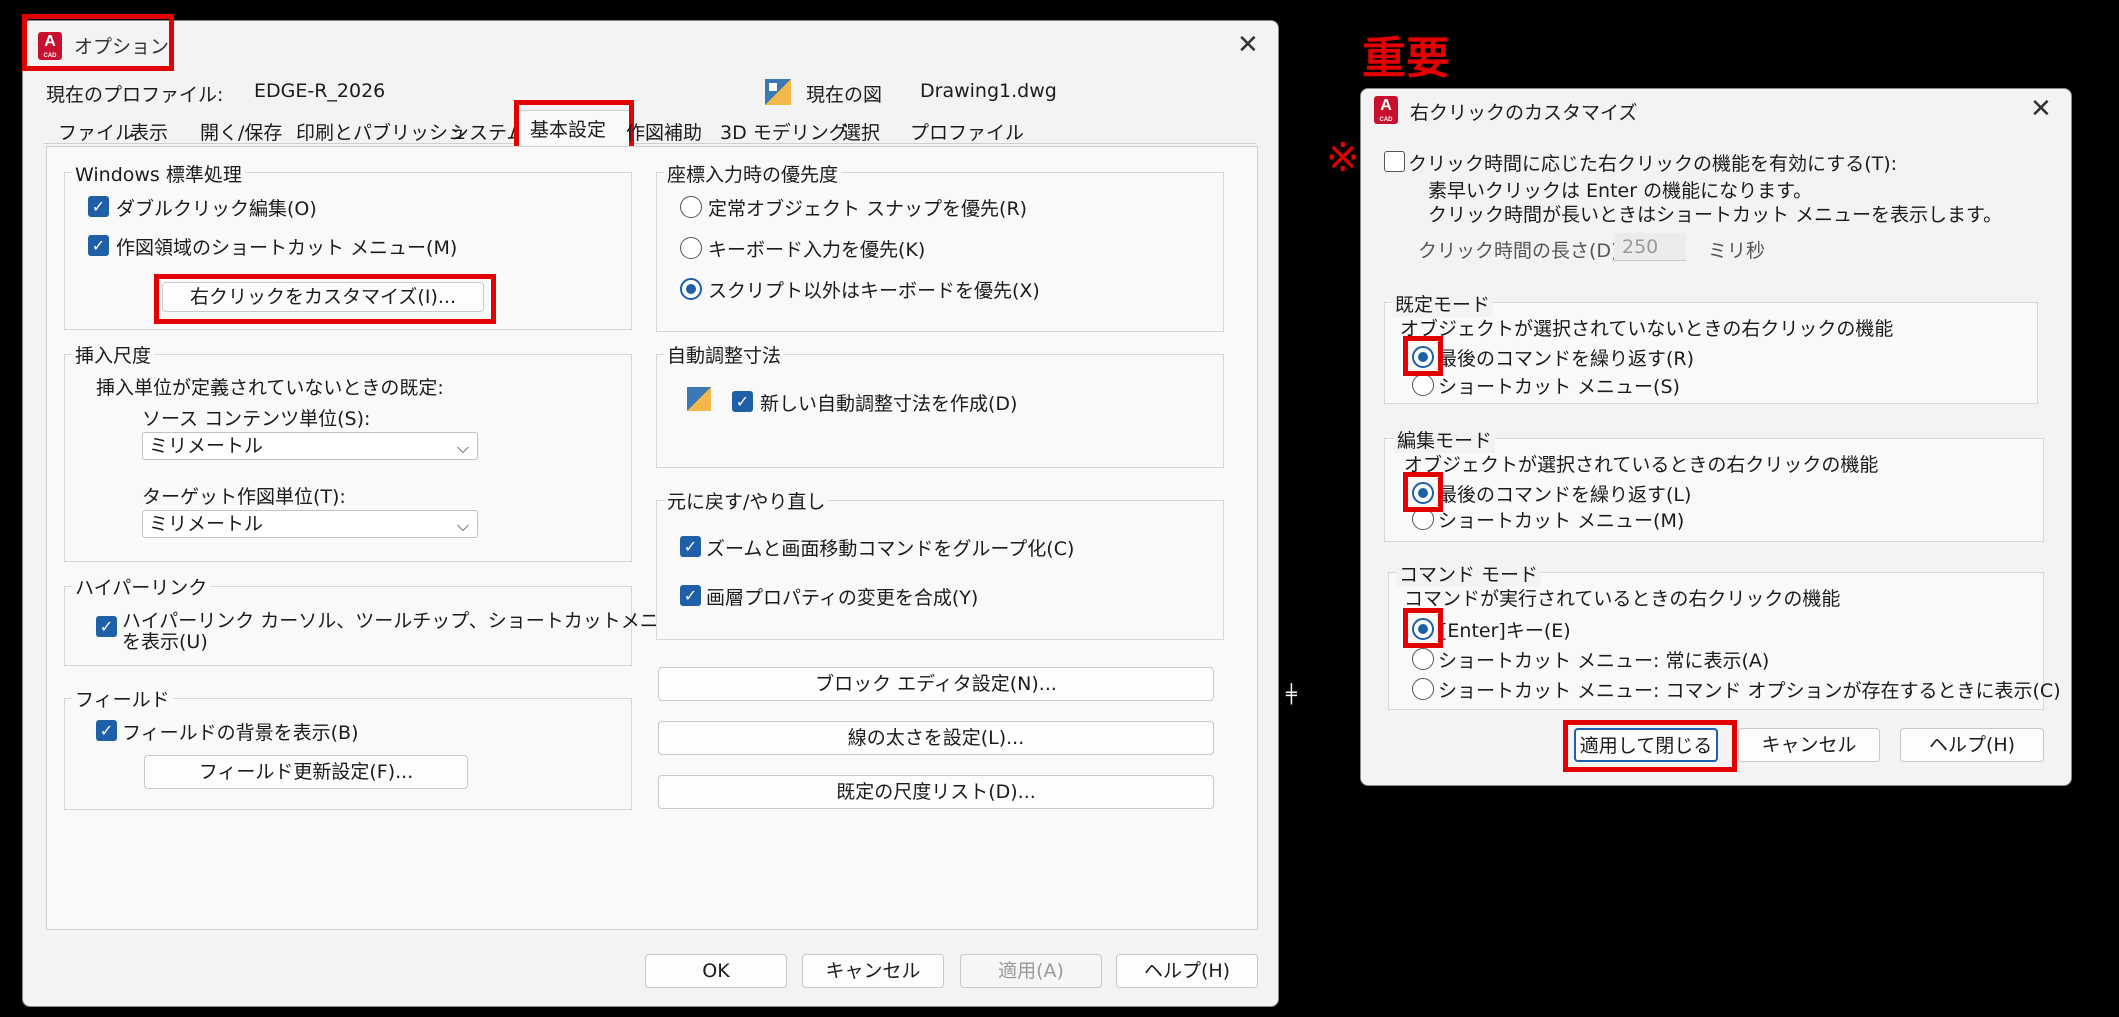 The height and width of the screenshot is (1017, 2119). Describe the element at coordinates (1469, 573) in the screenshot. I see `command-mode-title: コマンド モード` at that location.